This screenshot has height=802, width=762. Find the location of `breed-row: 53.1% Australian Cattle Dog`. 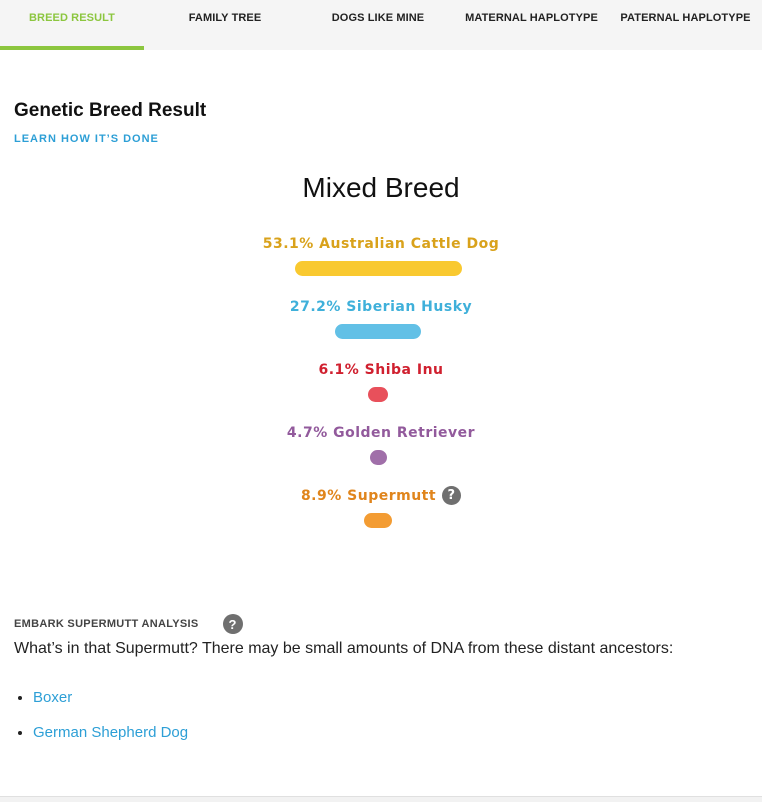

breed-row: 53.1% Australian Cattle Dog is located at coordinates (381, 244).